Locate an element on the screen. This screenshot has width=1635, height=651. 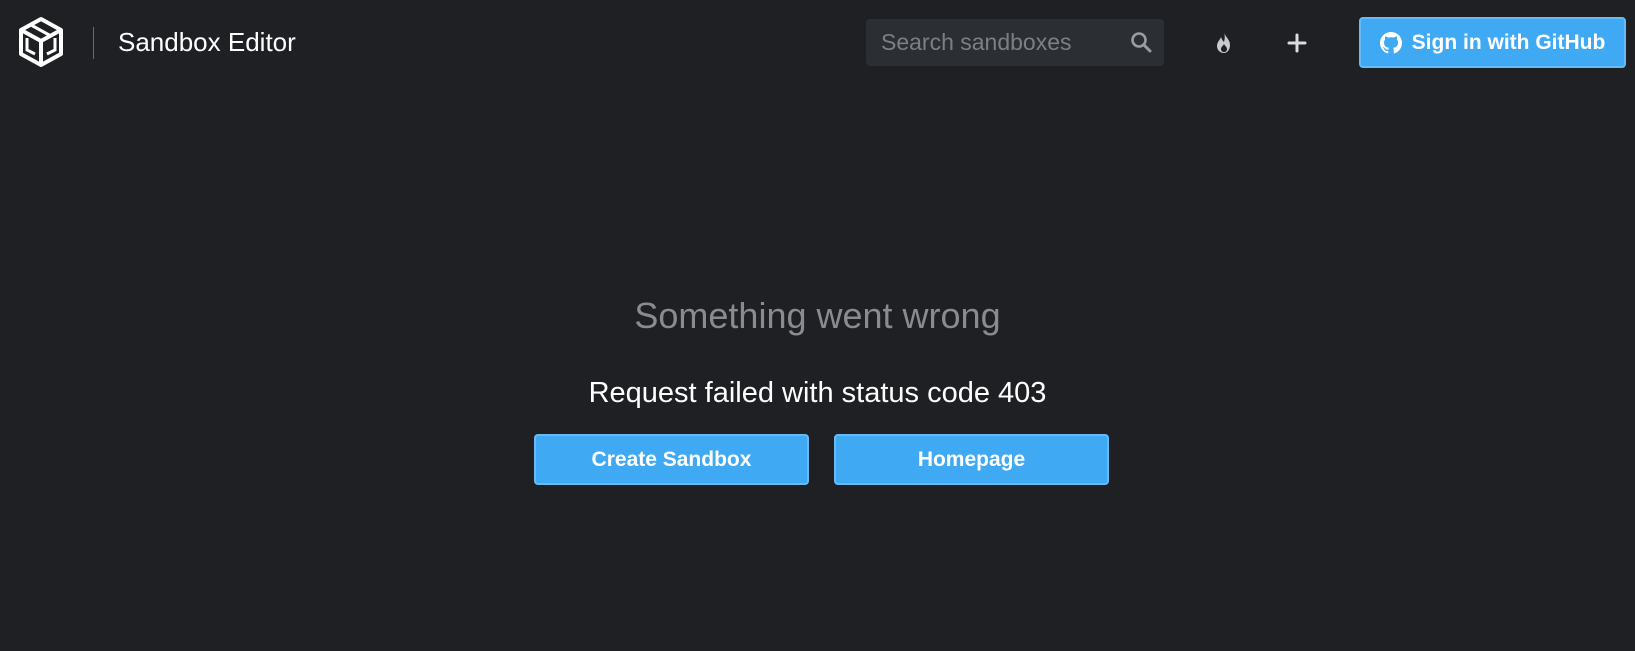
search-icon is located at coordinates (1141, 42).